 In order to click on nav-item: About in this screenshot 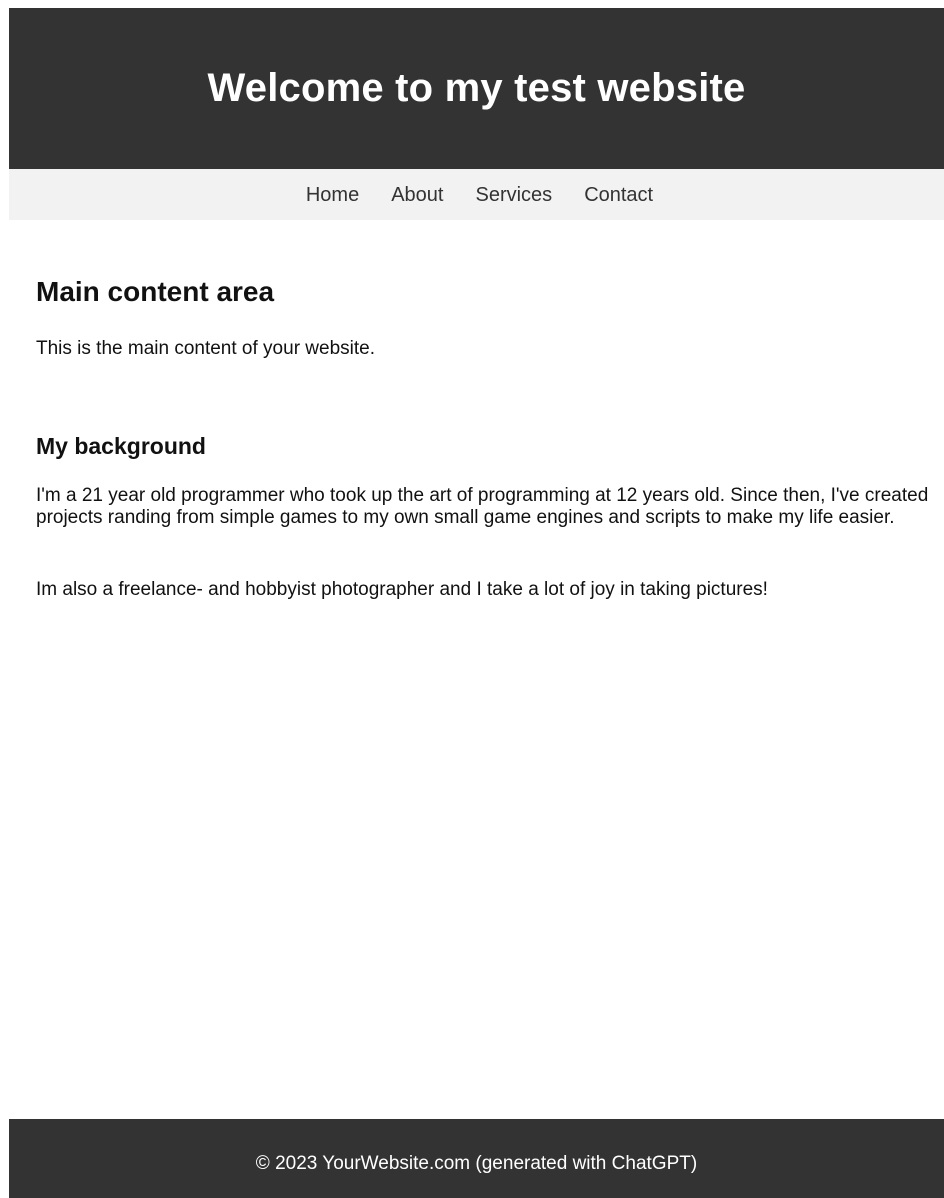, I will do `click(417, 195)`.